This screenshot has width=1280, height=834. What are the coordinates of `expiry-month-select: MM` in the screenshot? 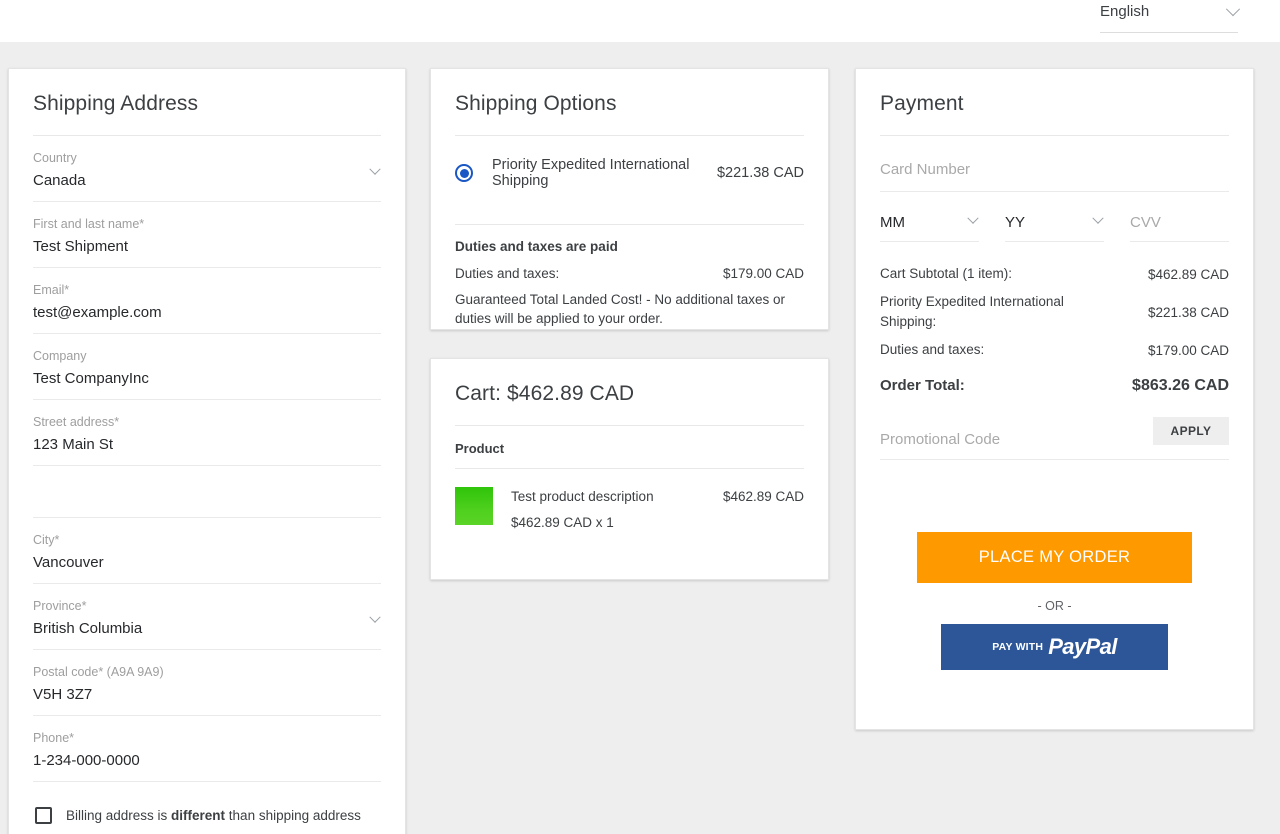 It's located at (929, 223).